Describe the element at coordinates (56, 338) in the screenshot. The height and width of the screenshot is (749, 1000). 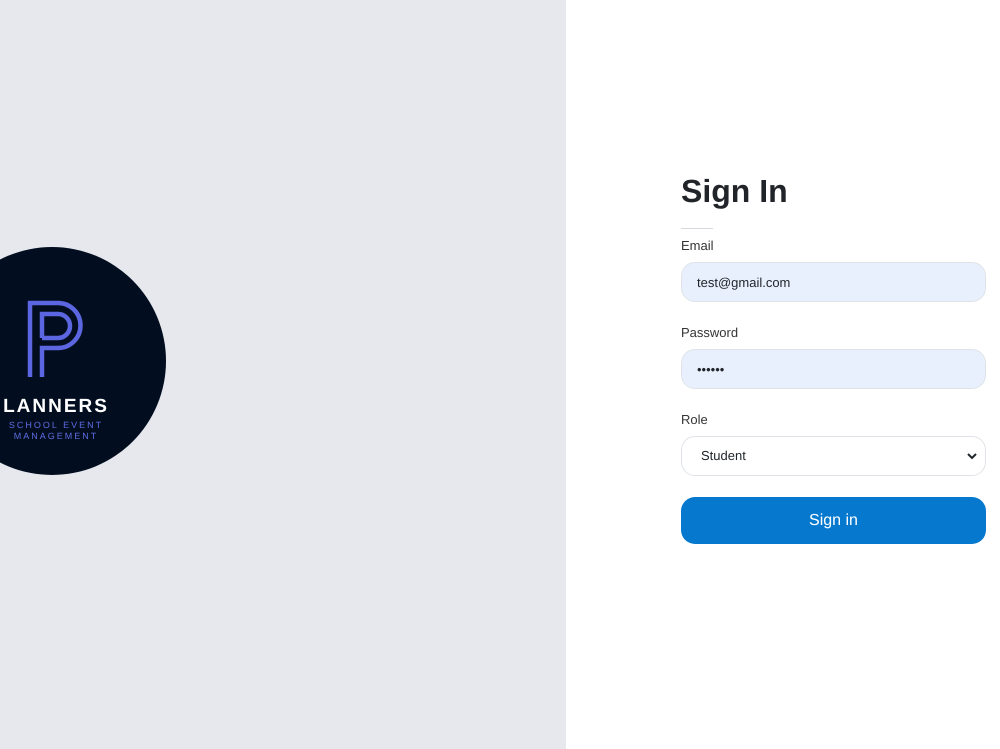
I see `p-monogram-icon` at that location.